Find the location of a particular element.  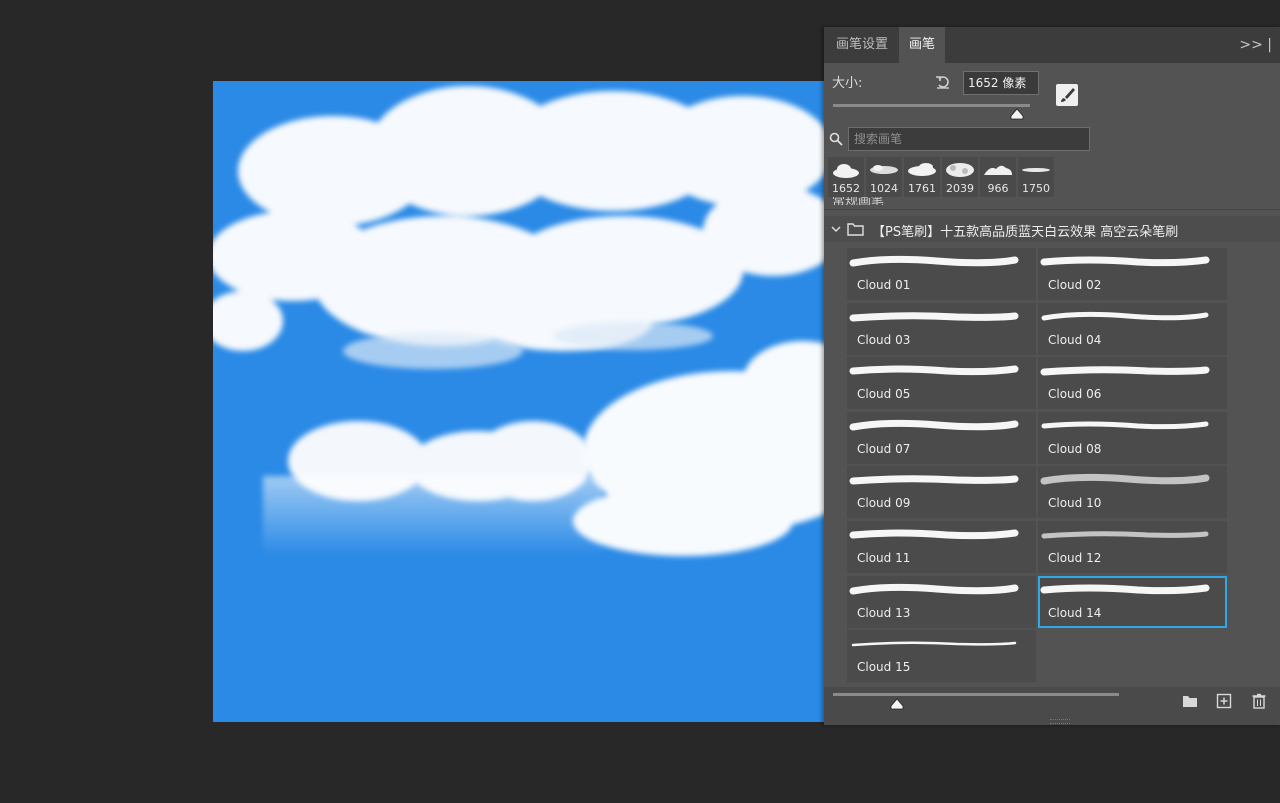

recent-brush: 1024 is located at coordinates (884, 177).